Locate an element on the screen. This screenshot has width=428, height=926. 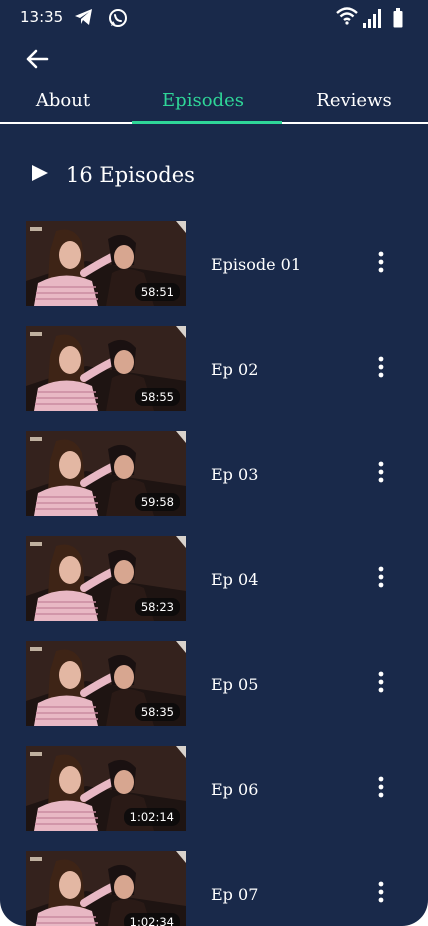
episode-row: 1:02:34 Ep 07 is located at coordinates (214, 888).